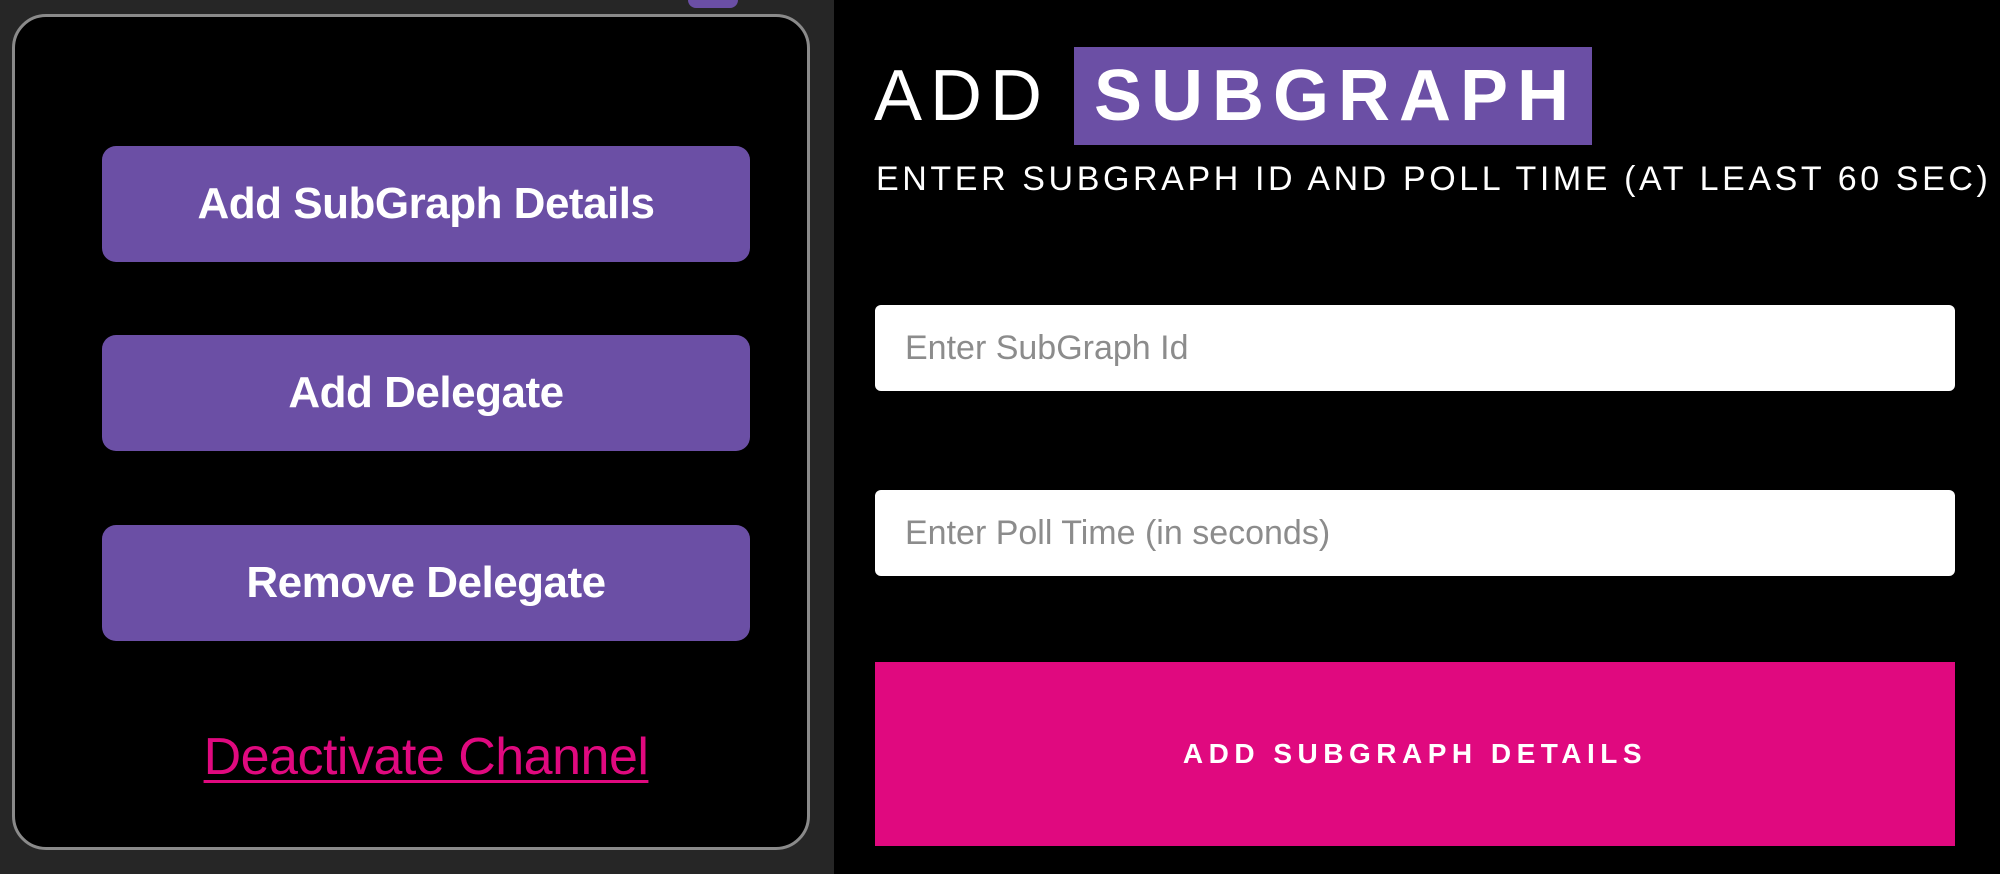 This screenshot has width=2000, height=874. Describe the element at coordinates (1415, 533) in the screenshot. I see `poll-time-input` at that location.